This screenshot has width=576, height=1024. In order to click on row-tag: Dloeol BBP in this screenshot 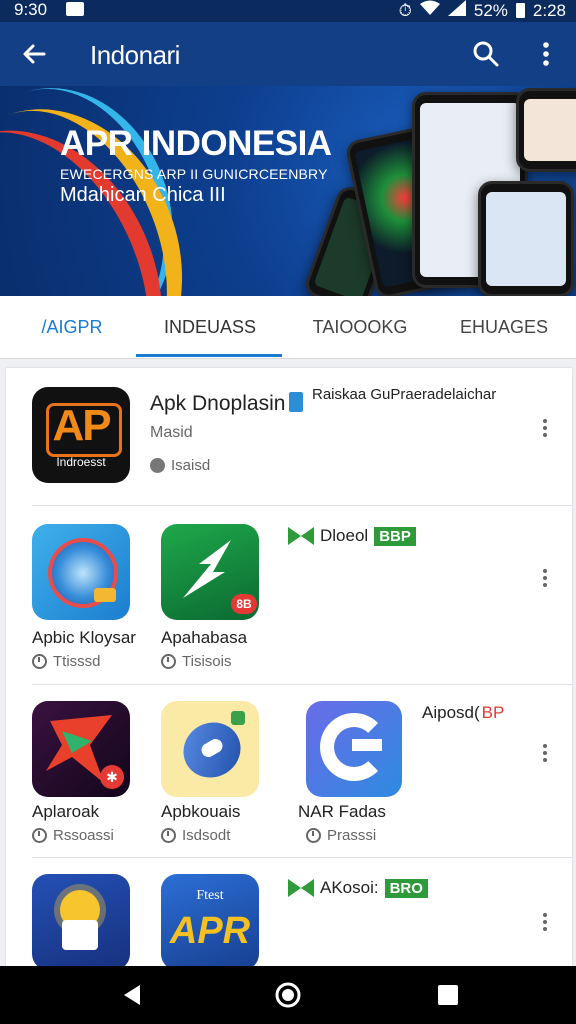, I will do `click(352, 536)`.